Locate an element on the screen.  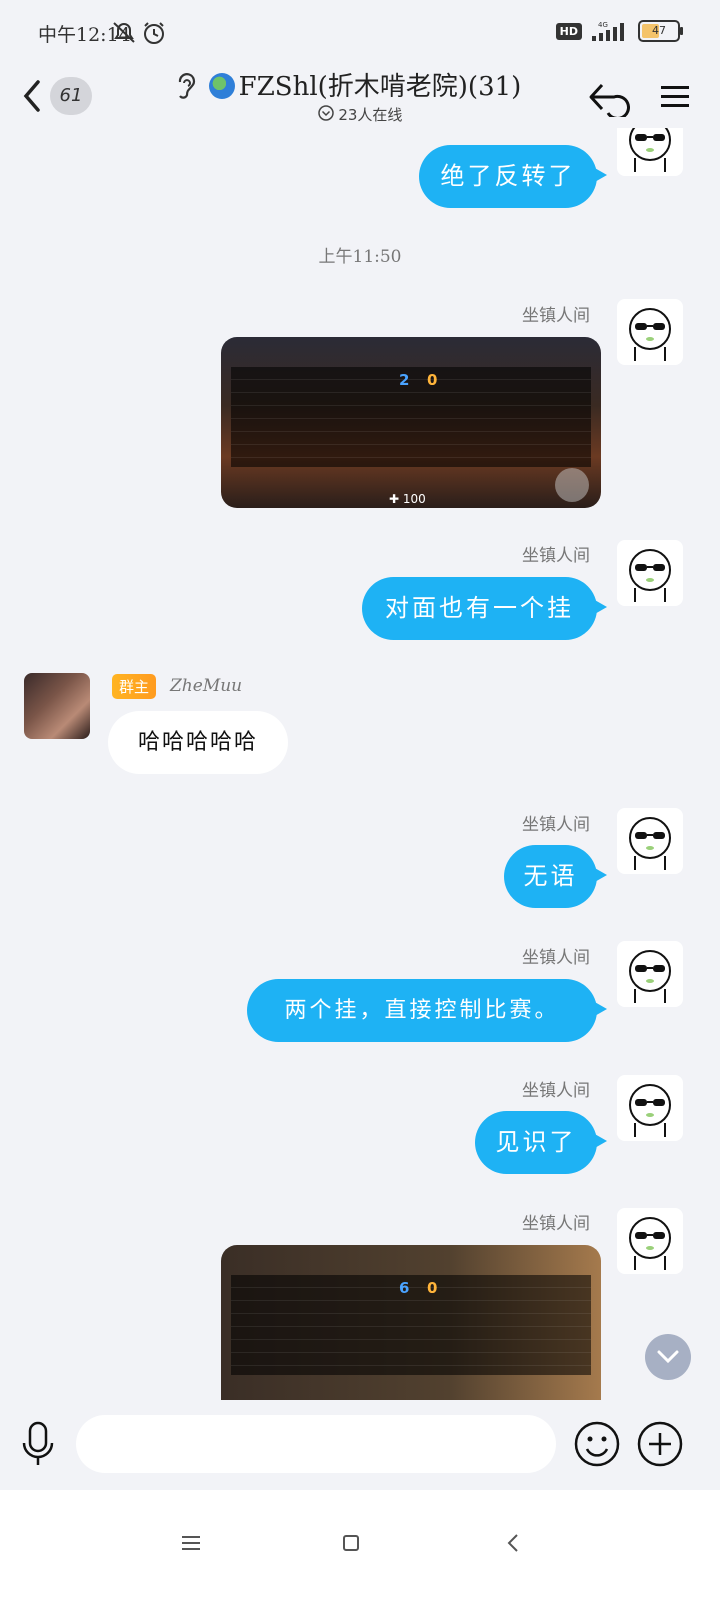
plus-circle-icon is located at coordinates (660, 1444).